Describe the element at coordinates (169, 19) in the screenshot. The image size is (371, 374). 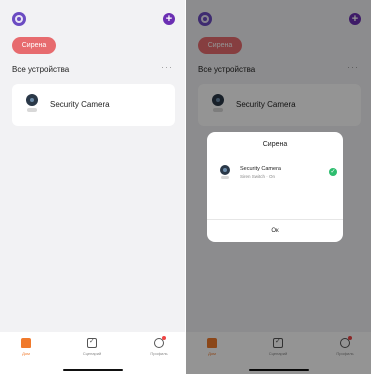
I see `add-button: +` at that location.